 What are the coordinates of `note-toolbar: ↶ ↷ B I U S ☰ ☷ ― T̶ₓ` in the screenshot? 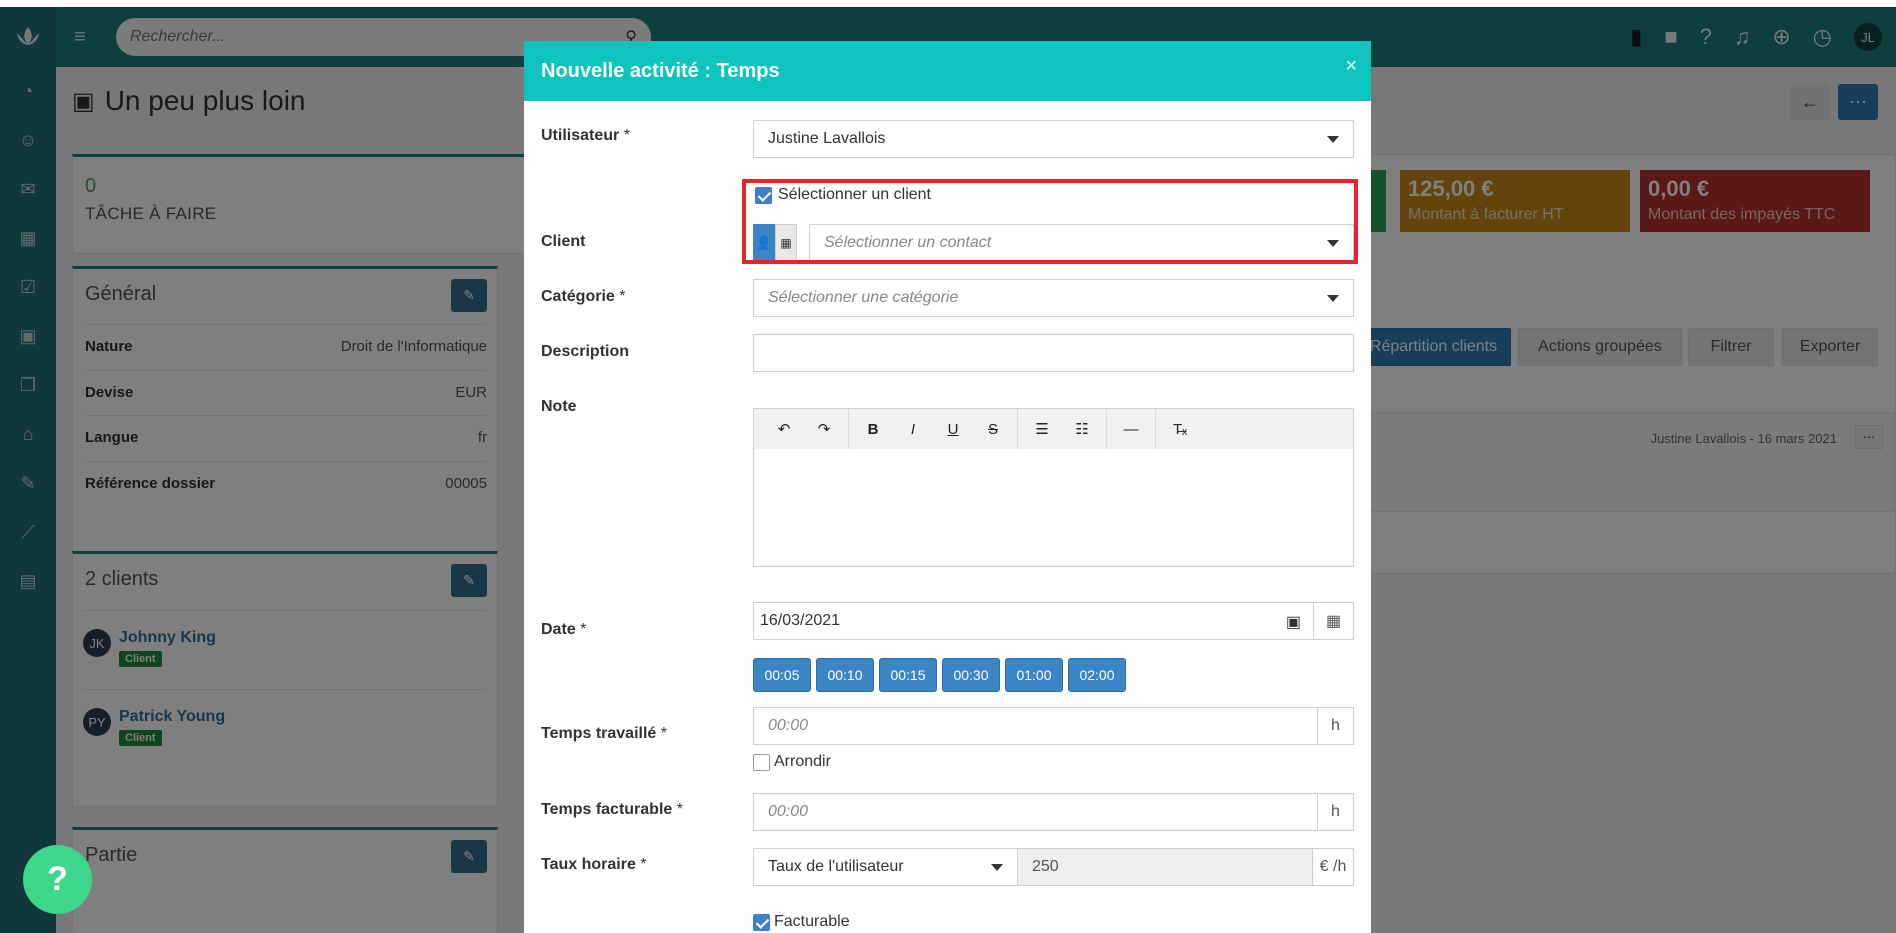 It's located at (1053, 429).